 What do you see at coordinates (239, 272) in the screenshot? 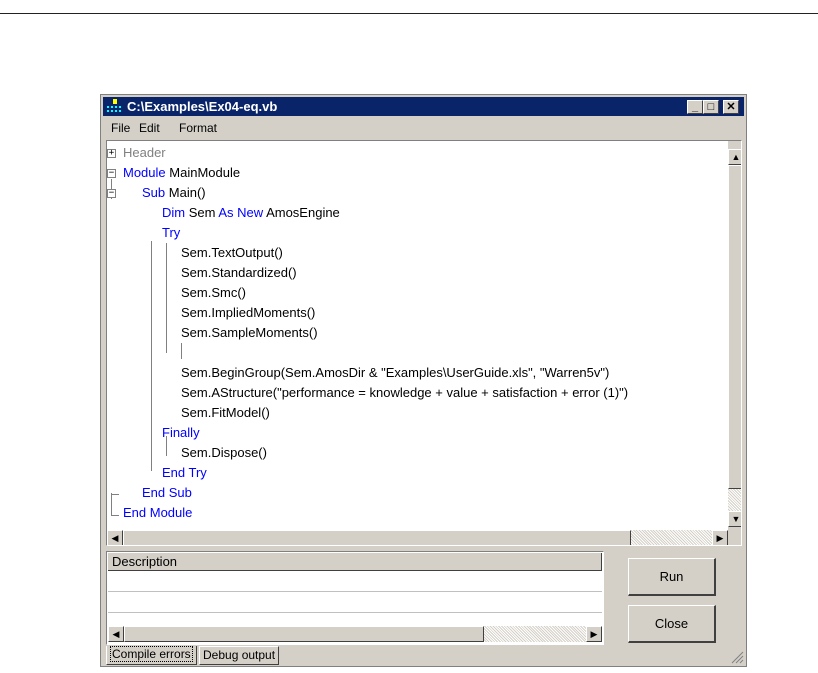
I see `code-line: Sem.Standardized()` at bounding box center [239, 272].